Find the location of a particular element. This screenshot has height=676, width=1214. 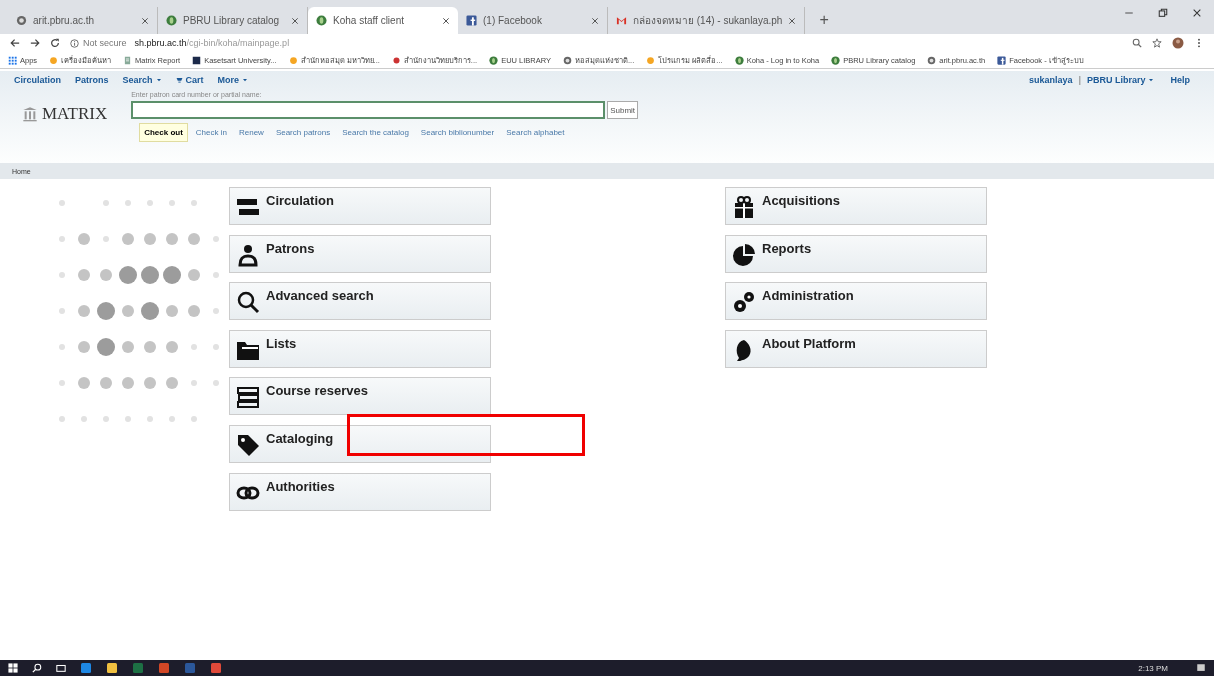

module-button: Reports is located at coordinates (856, 253).